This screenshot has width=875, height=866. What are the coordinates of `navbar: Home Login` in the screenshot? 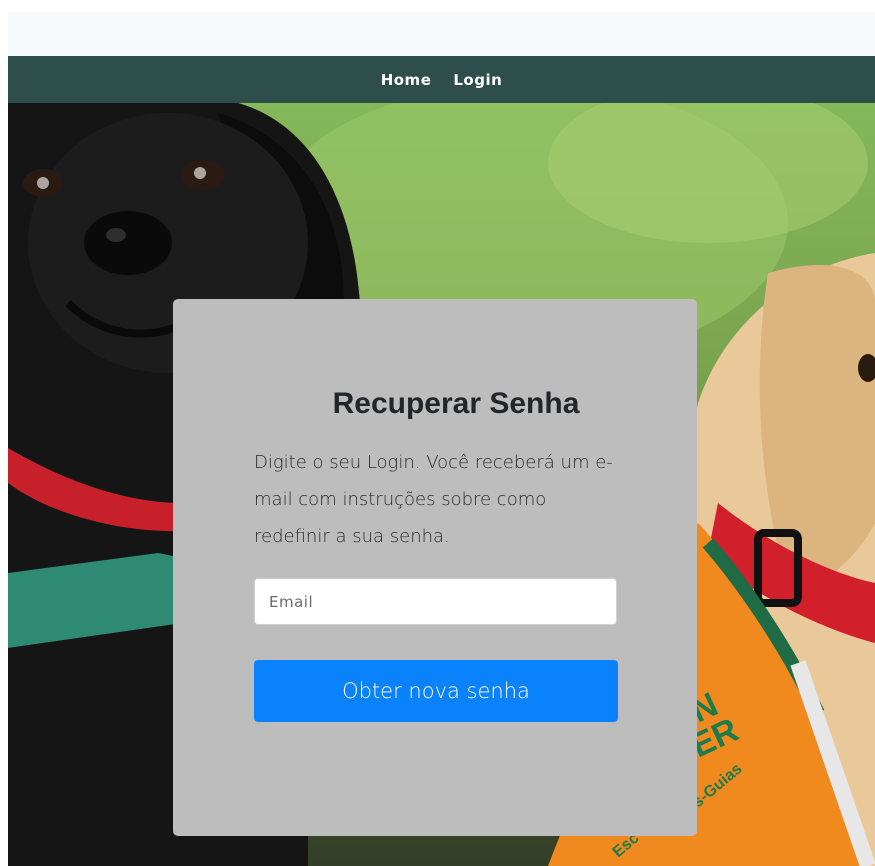 It's located at (441, 79).